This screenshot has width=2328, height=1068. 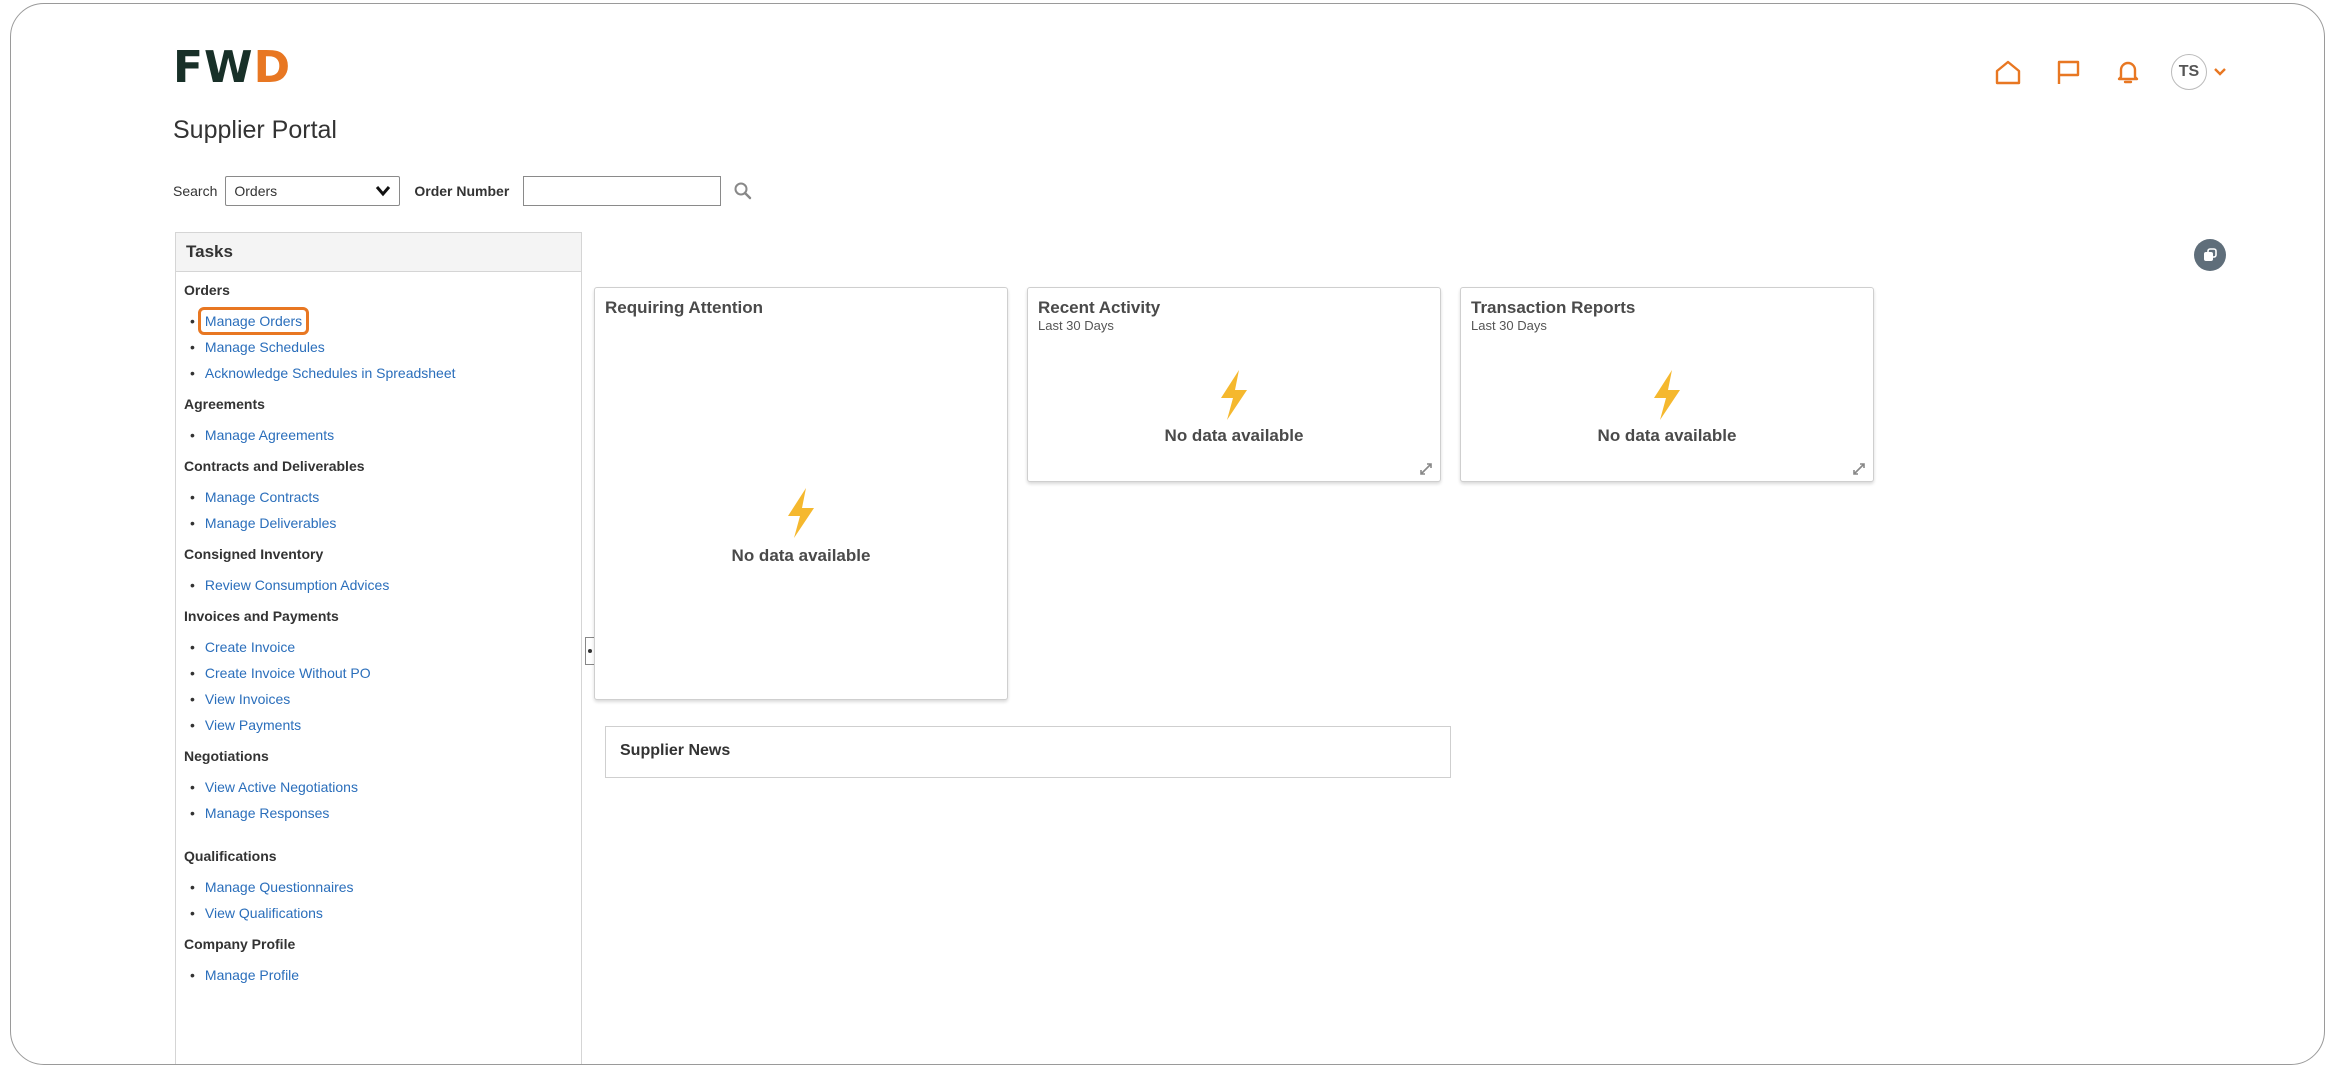 I want to click on search-scope-select: Orders, so click(x=313, y=191).